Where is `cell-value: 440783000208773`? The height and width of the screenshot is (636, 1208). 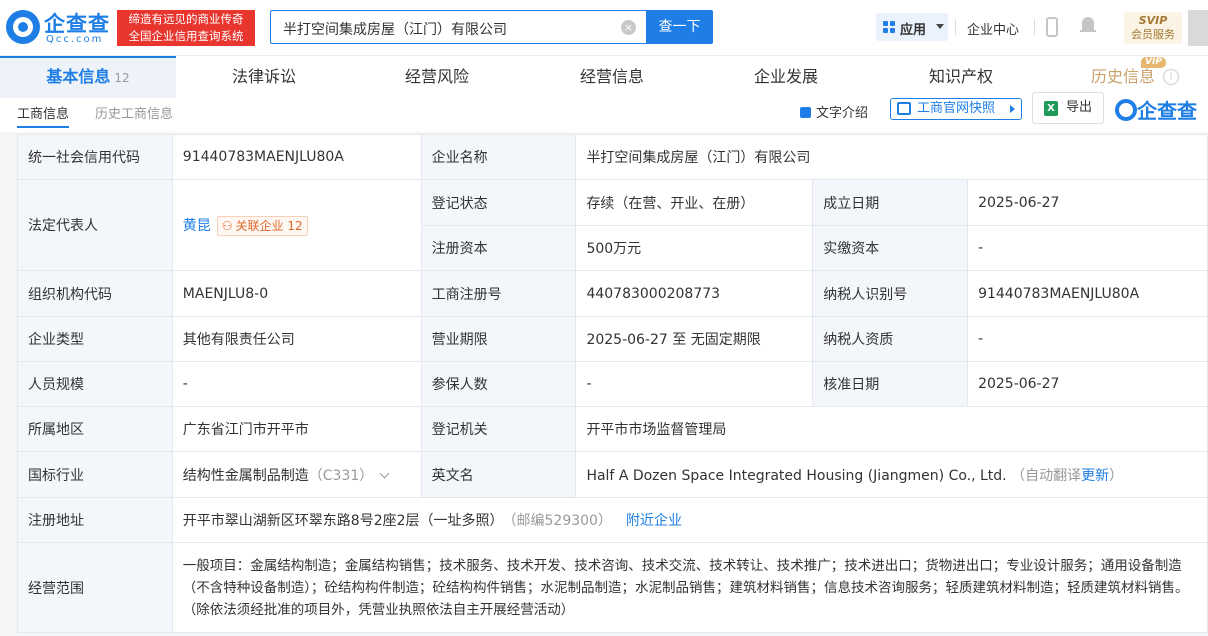
cell-value: 440783000208773 is located at coordinates (694, 293).